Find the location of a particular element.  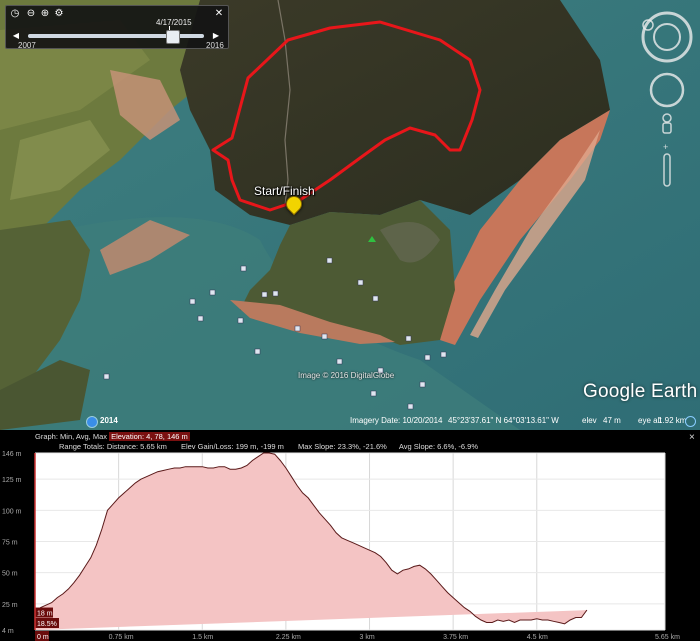

navigation-controls: + is located at coordinates (667, 99).